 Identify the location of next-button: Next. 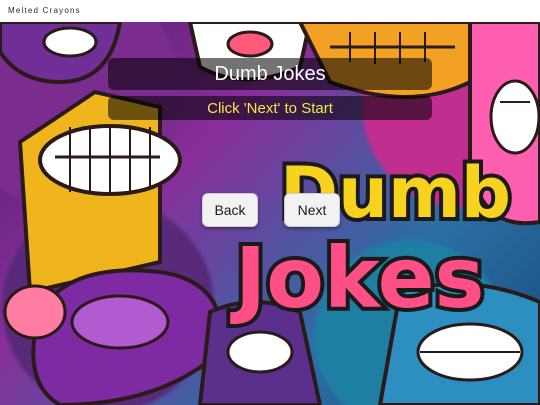
(312, 210).